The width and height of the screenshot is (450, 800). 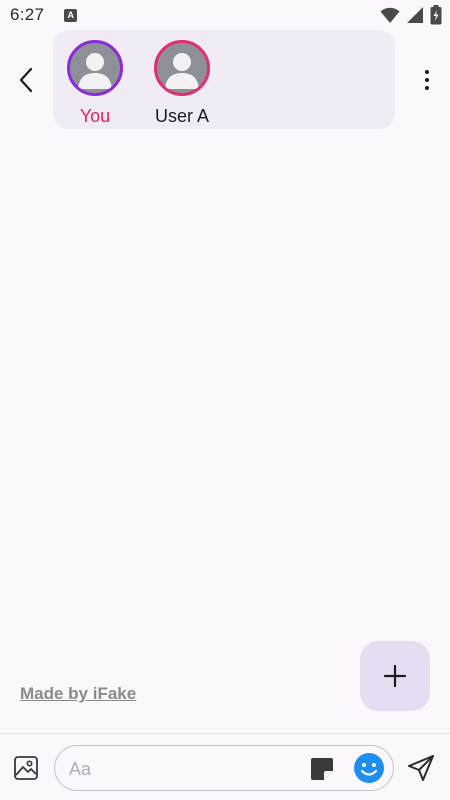 What do you see at coordinates (415, 15) in the screenshot?
I see `signal-icon` at bounding box center [415, 15].